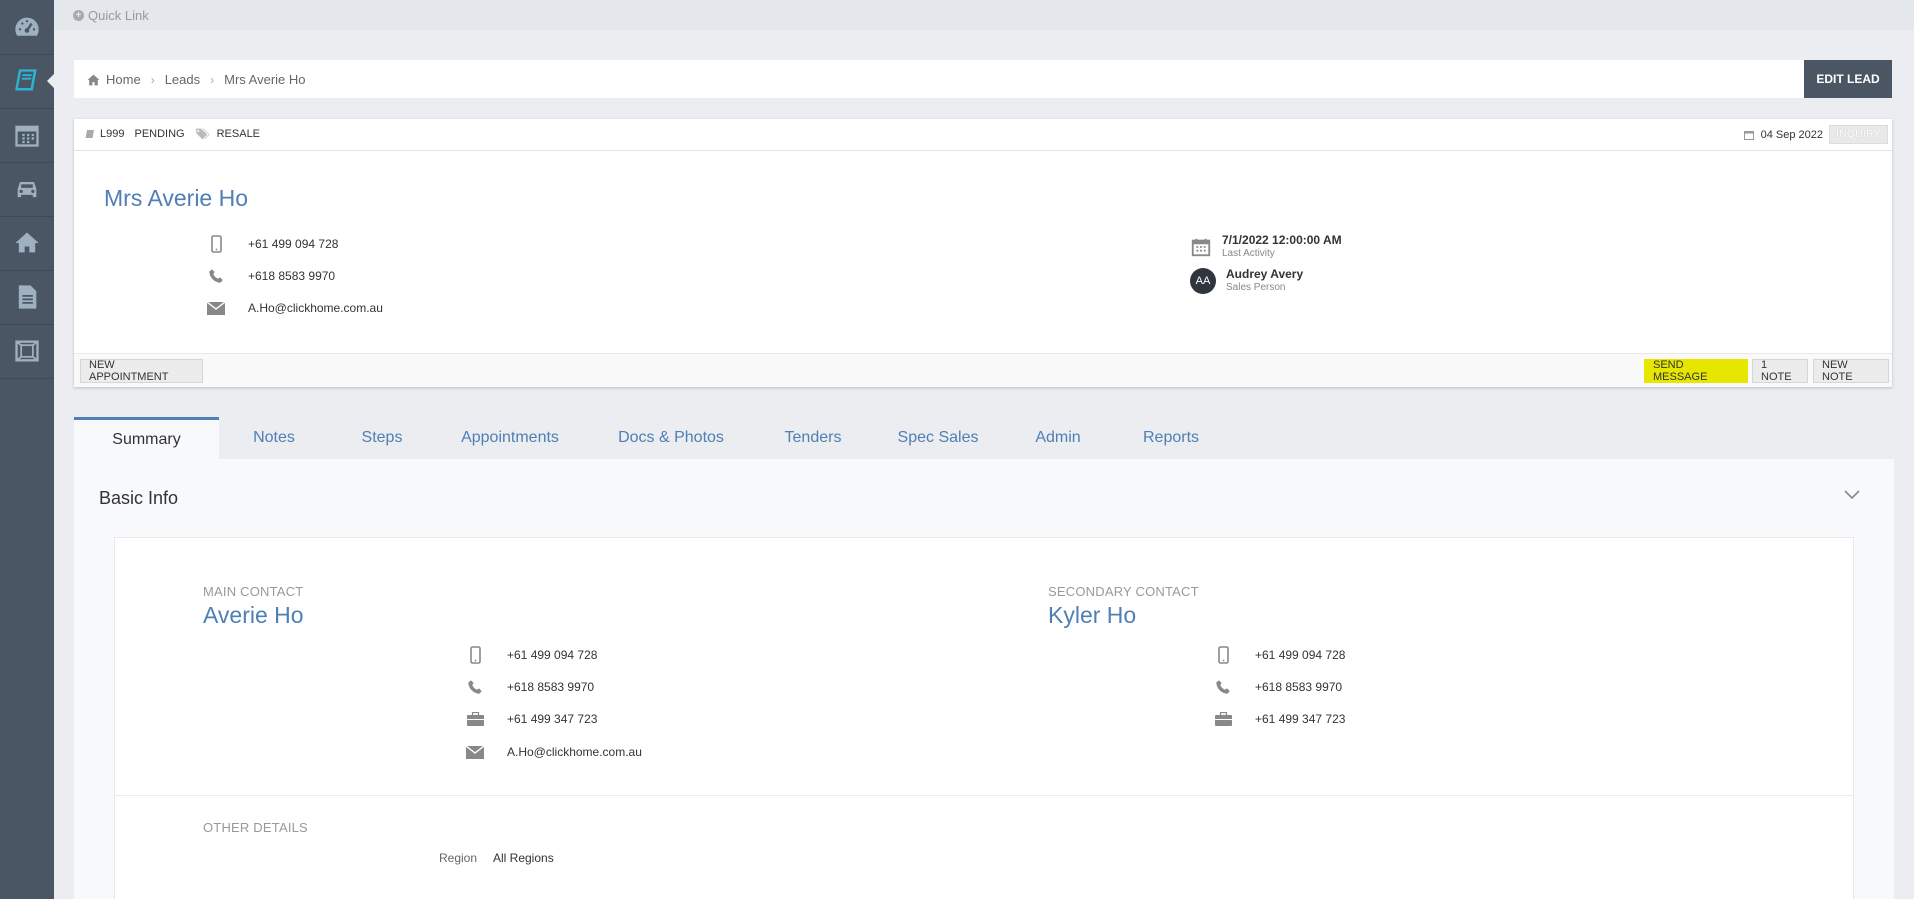 Image resolution: width=1914 pixels, height=899 pixels. I want to click on breadcrumb: Home › Leads › Mrs Averie Ho, so click(196, 79).